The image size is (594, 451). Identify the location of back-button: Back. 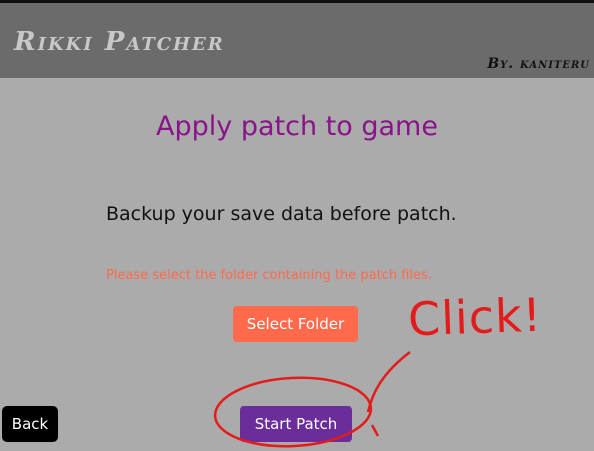
(30, 424).